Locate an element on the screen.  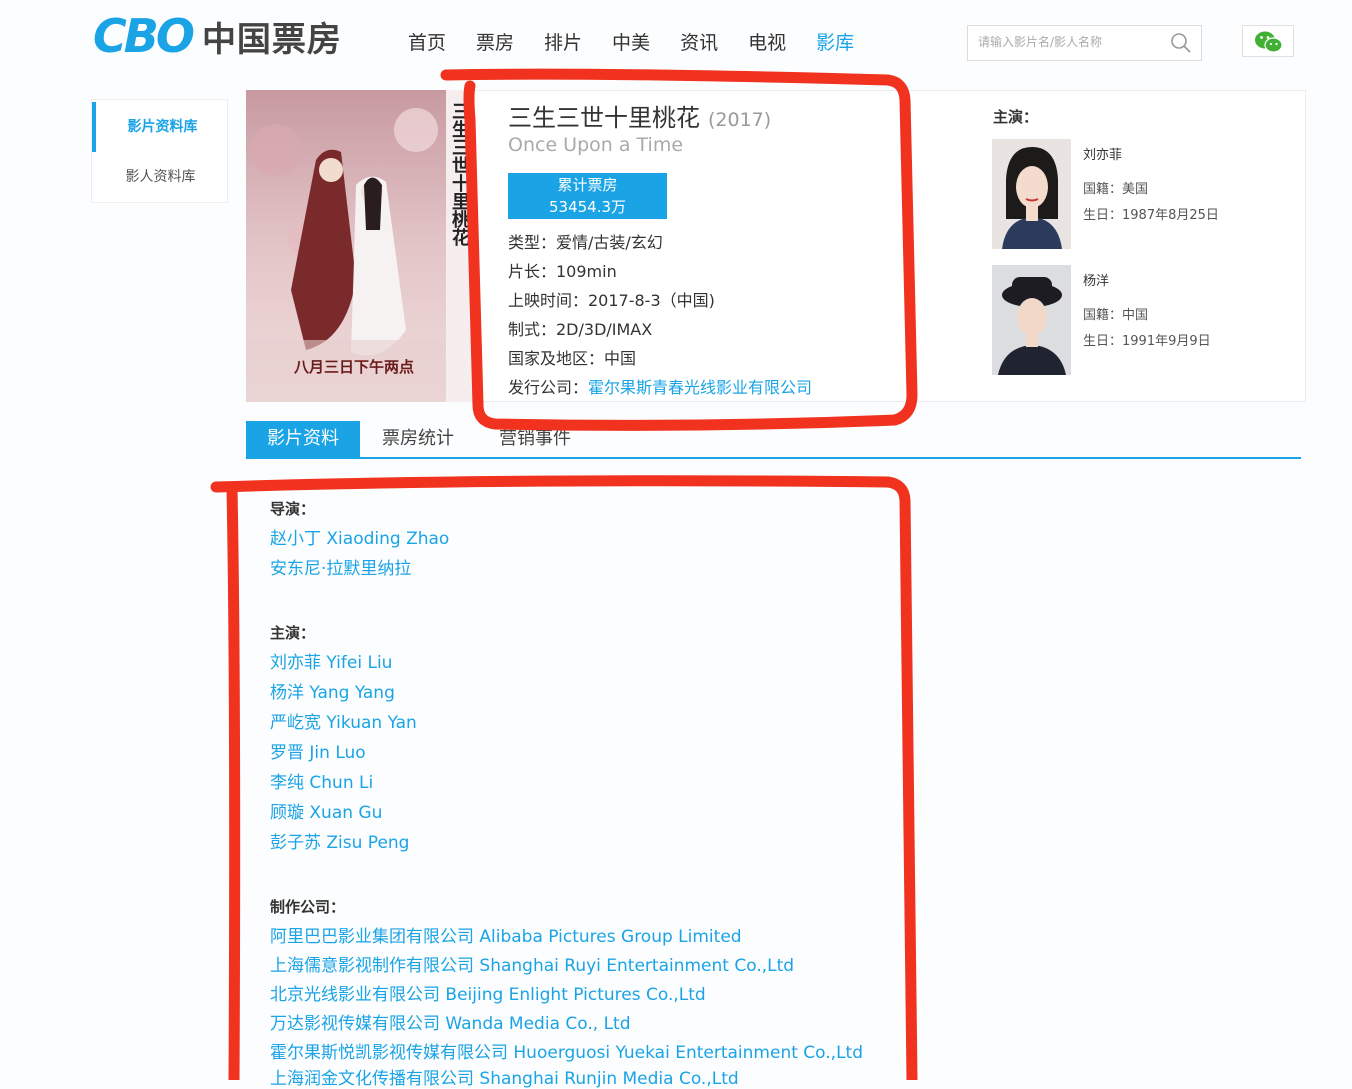
poster-title: 三生三世十里桃花 is located at coordinates (459, 174).